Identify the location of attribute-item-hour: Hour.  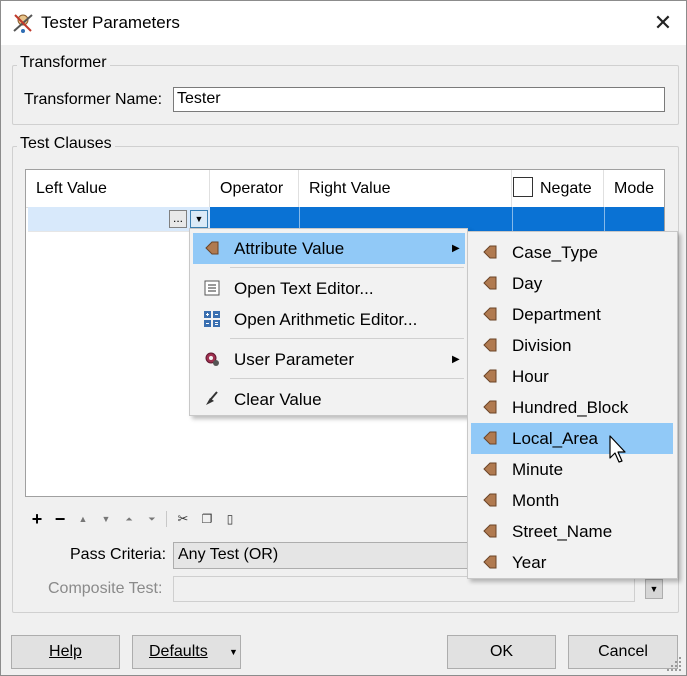
(572, 376).